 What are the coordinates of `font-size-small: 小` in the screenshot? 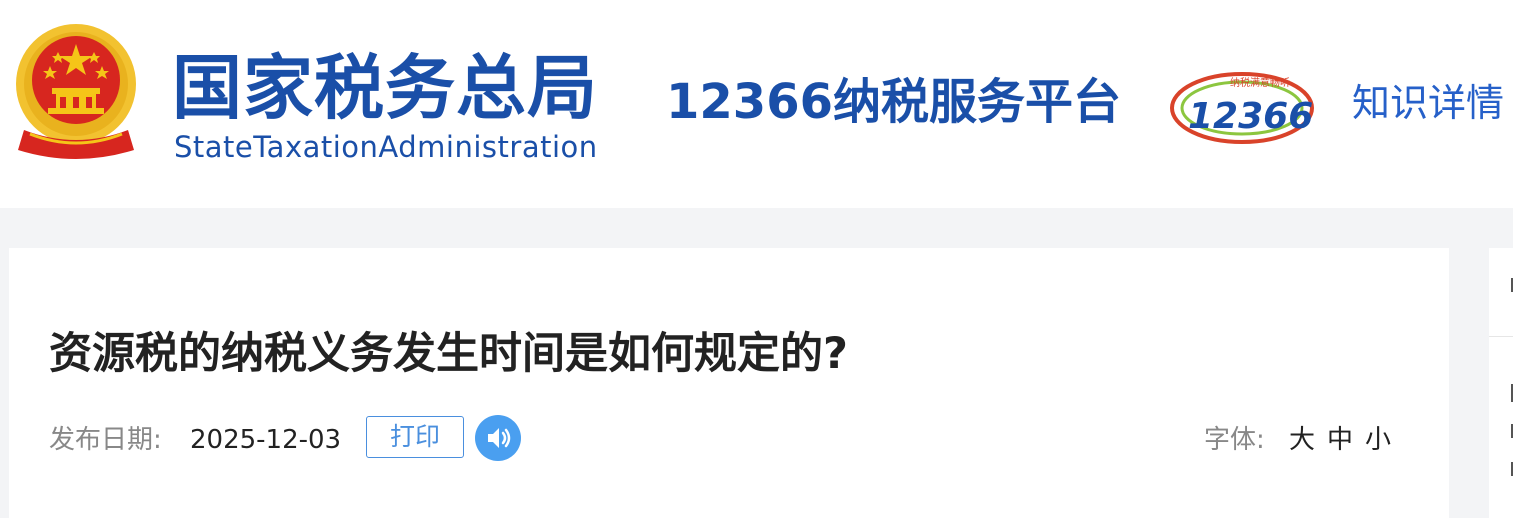 It's located at (1378, 440).